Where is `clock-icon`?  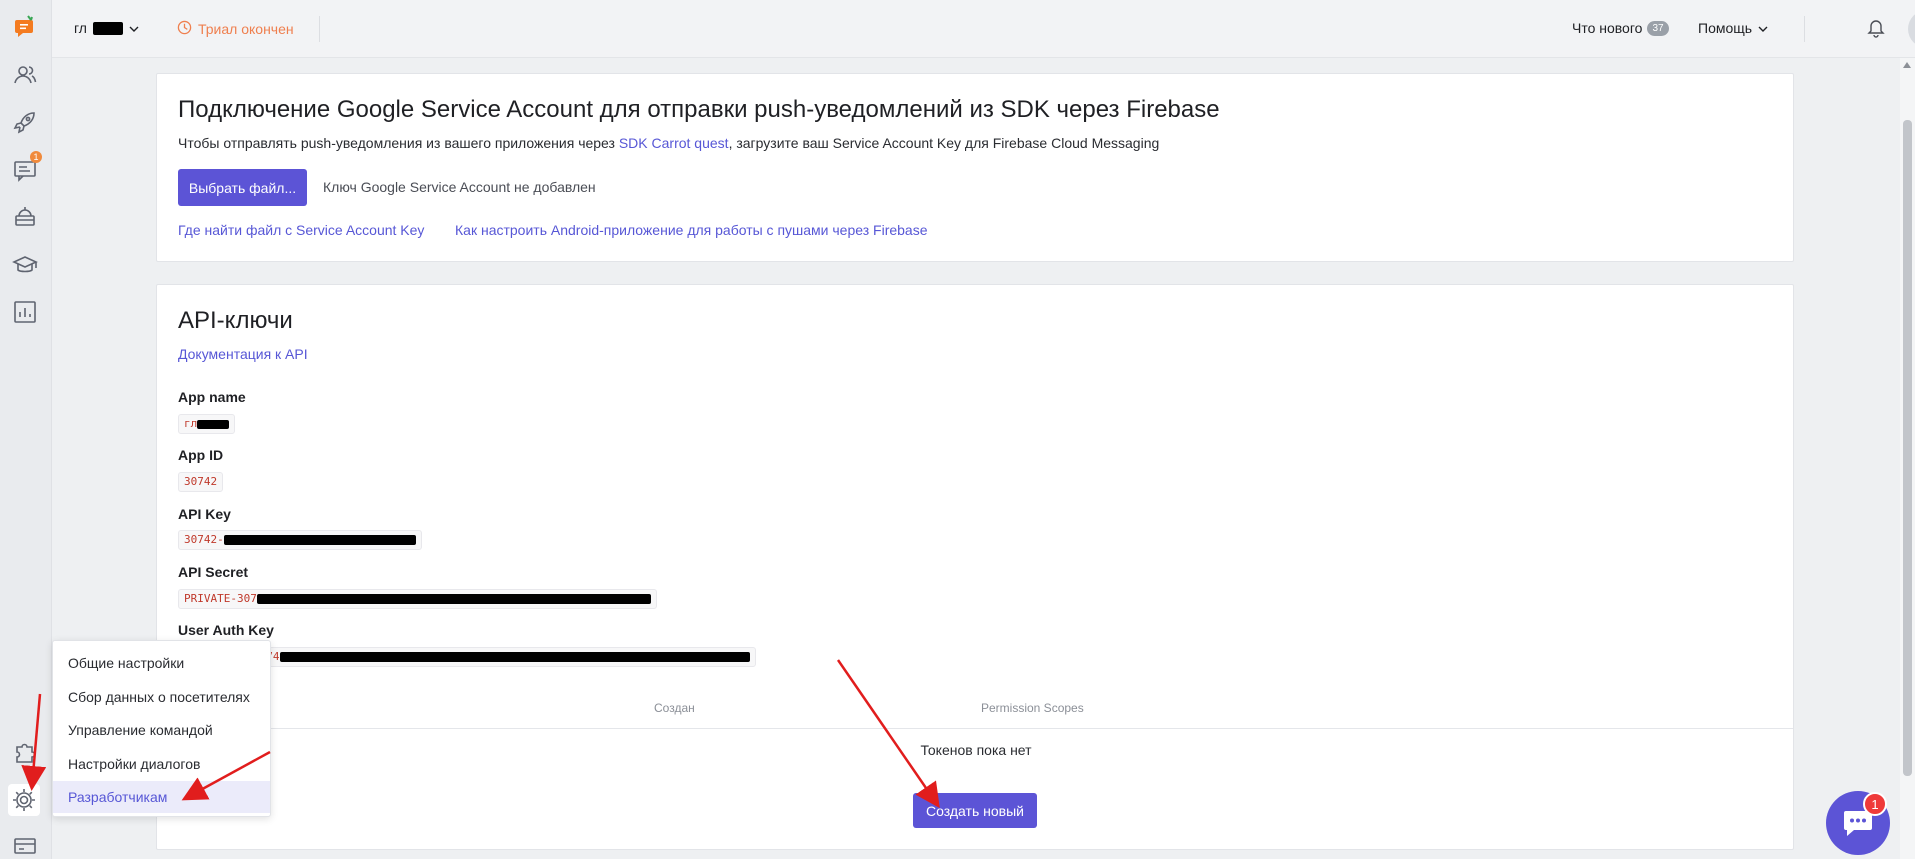
clock-icon is located at coordinates (184, 29).